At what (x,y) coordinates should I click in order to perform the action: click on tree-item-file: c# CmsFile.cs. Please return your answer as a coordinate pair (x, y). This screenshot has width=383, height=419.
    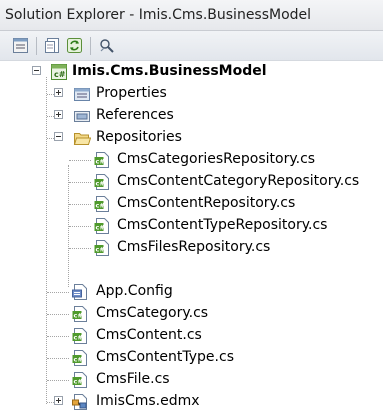
    Looking at the image, I should click on (191, 380).